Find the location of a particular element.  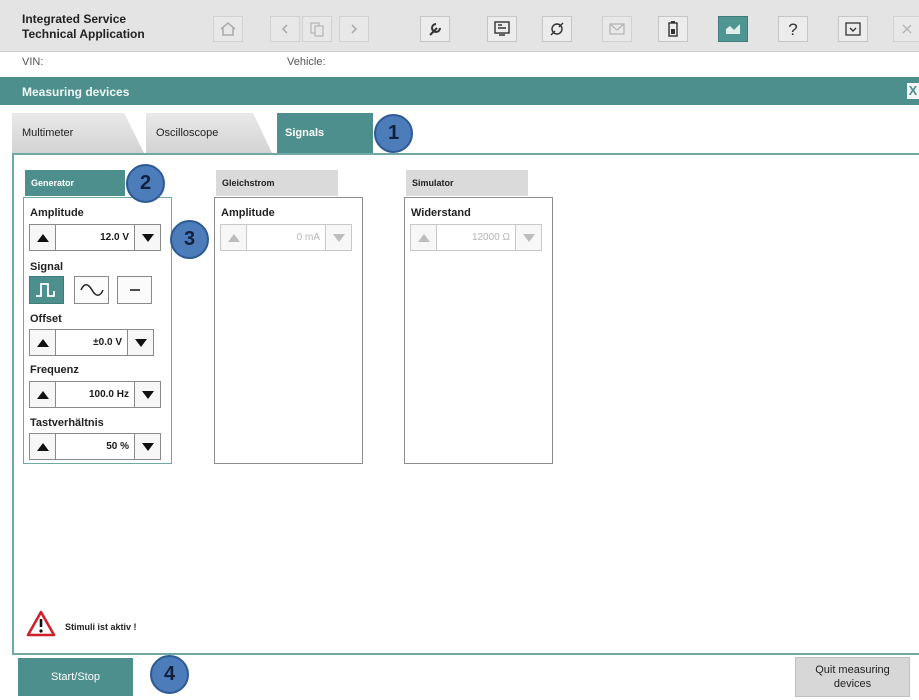

back-icon is located at coordinates (284, 29).